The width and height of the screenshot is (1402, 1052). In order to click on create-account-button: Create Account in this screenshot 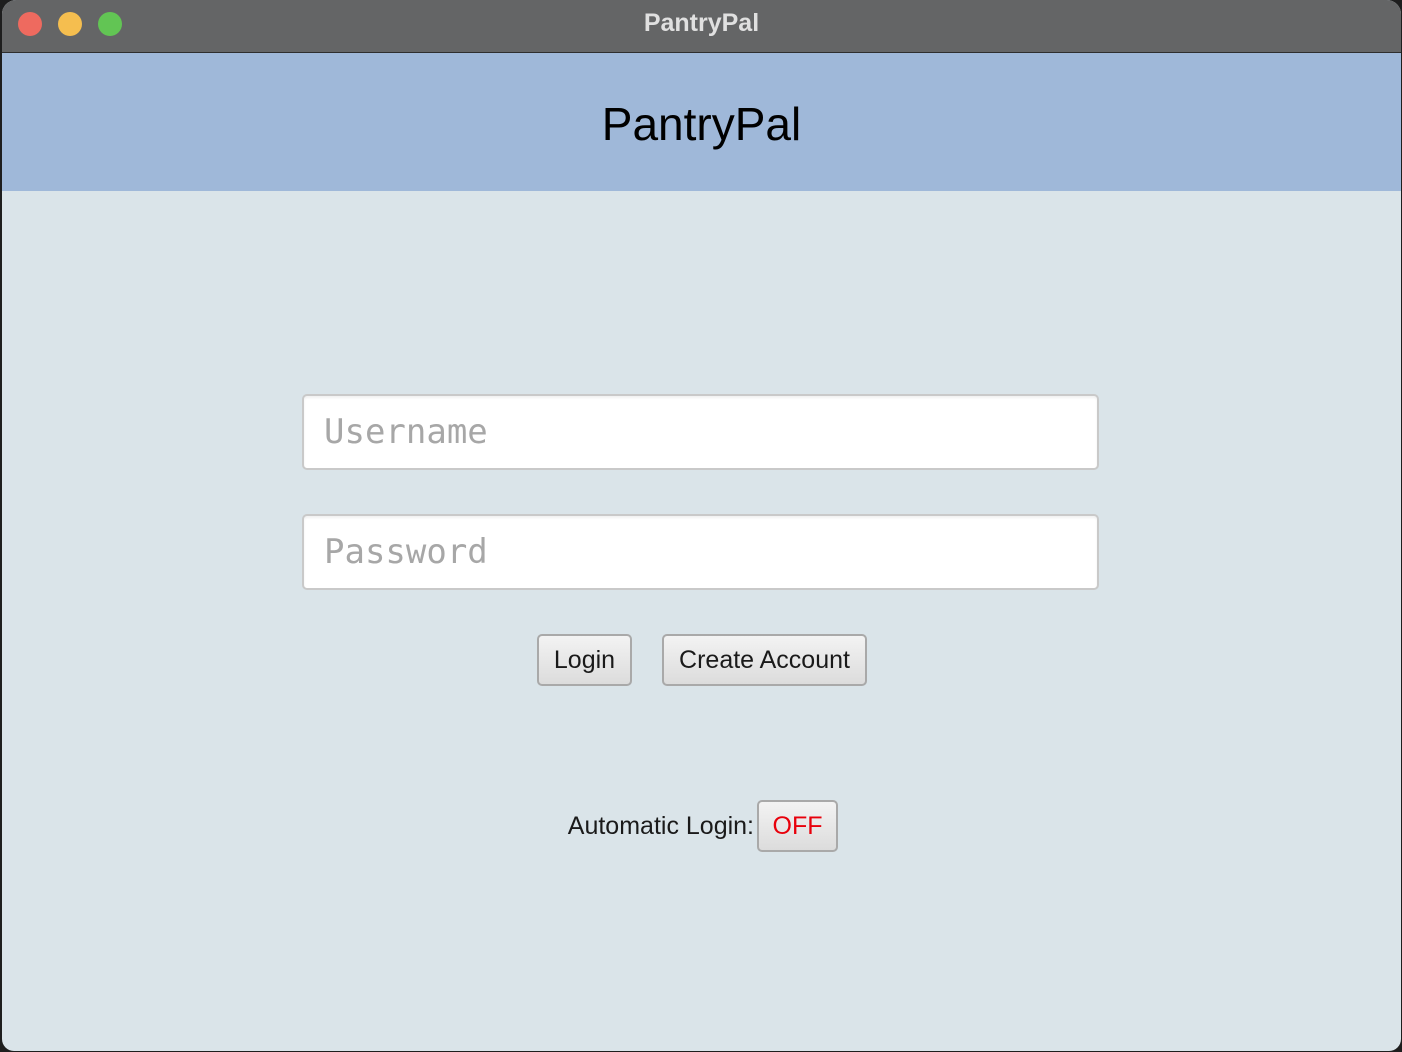, I will do `click(764, 660)`.